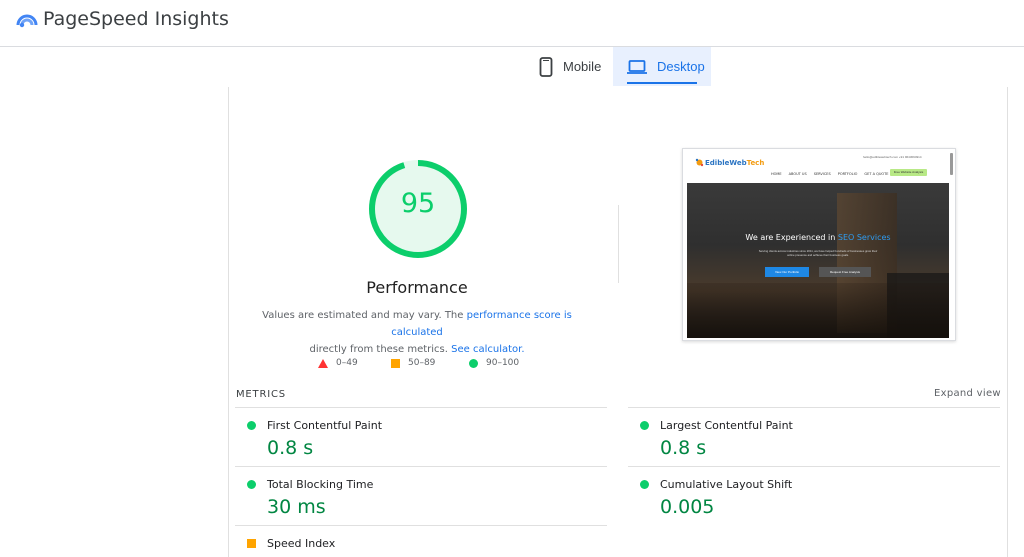 This screenshot has width=1024, height=557. Describe the element at coordinates (847, 174) in the screenshot. I see `site-nav-item: PORTFOLIO` at that location.